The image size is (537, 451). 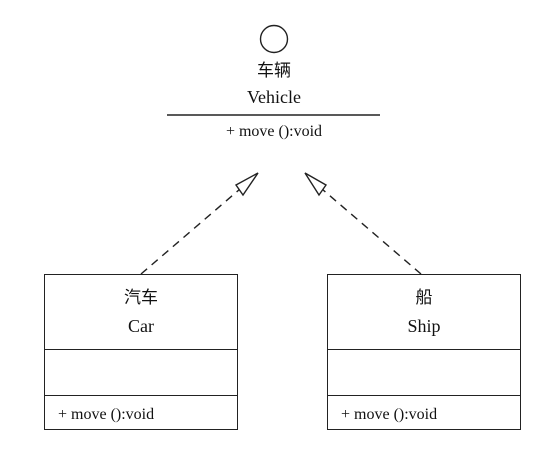 What do you see at coordinates (389, 414) in the screenshot?
I see `class-ship-operation: + move ():void` at bounding box center [389, 414].